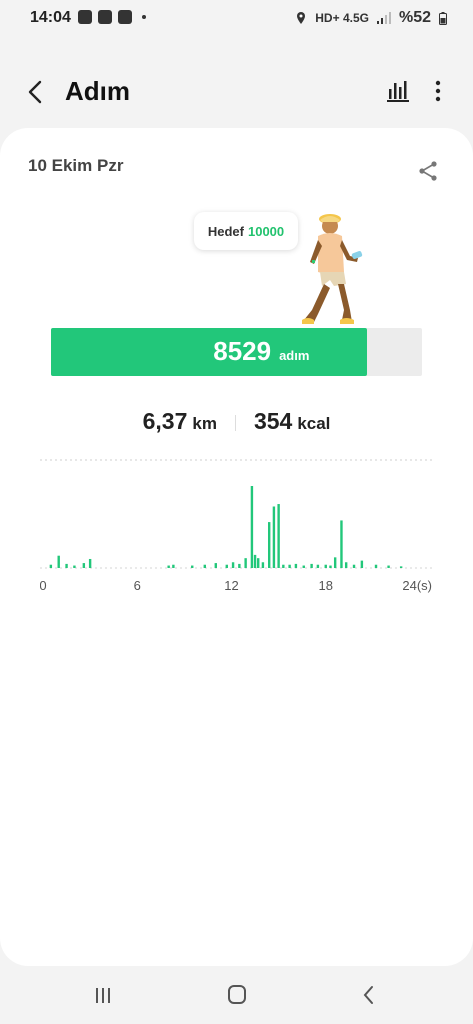  Describe the element at coordinates (236, 18) in the screenshot. I see `status-bar: 14:04 HD+ 4.5G %52` at that location.